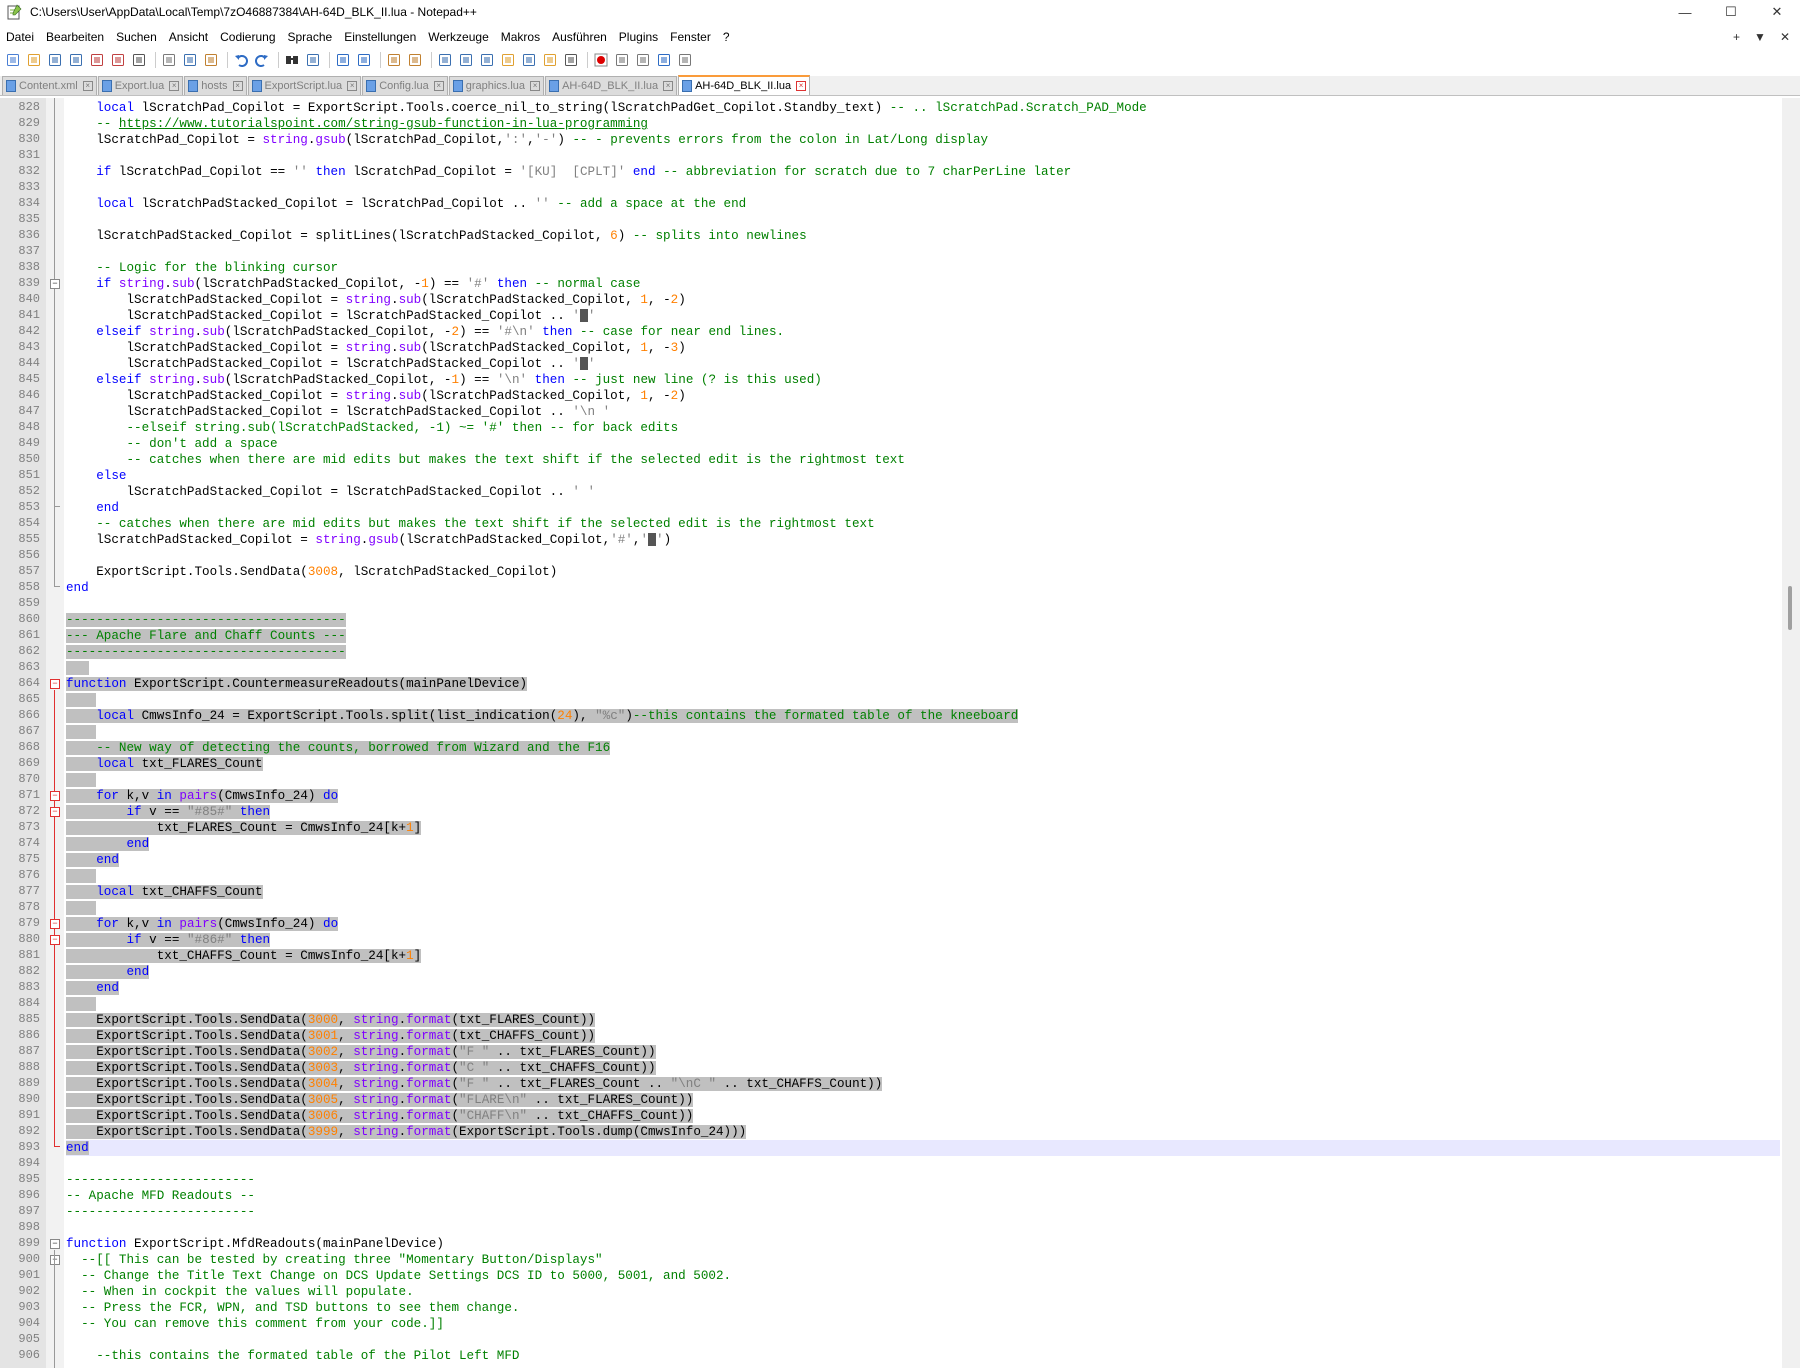 The height and width of the screenshot is (1368, 1800). I want to click on find-icon, so click(292, 60).